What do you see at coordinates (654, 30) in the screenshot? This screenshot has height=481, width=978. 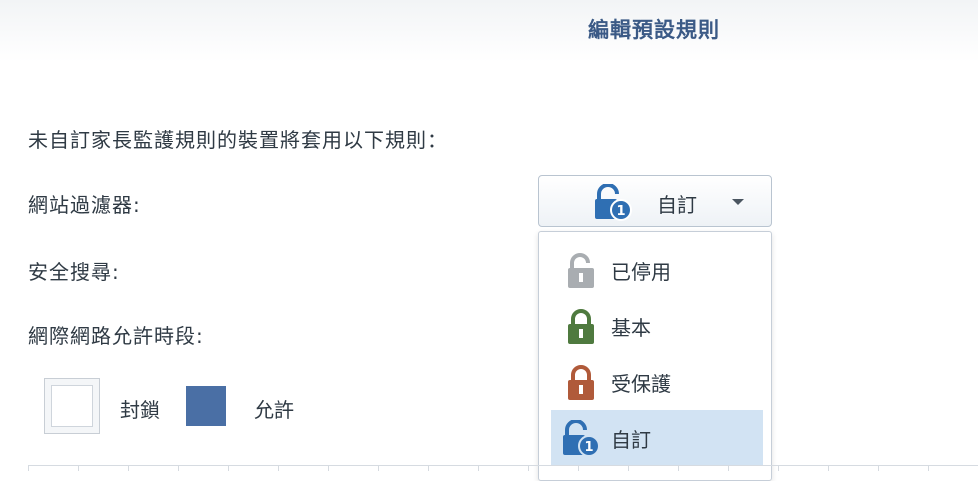 I see `dialog-title: 編輯預設規則` at bounding box center [654, 30].